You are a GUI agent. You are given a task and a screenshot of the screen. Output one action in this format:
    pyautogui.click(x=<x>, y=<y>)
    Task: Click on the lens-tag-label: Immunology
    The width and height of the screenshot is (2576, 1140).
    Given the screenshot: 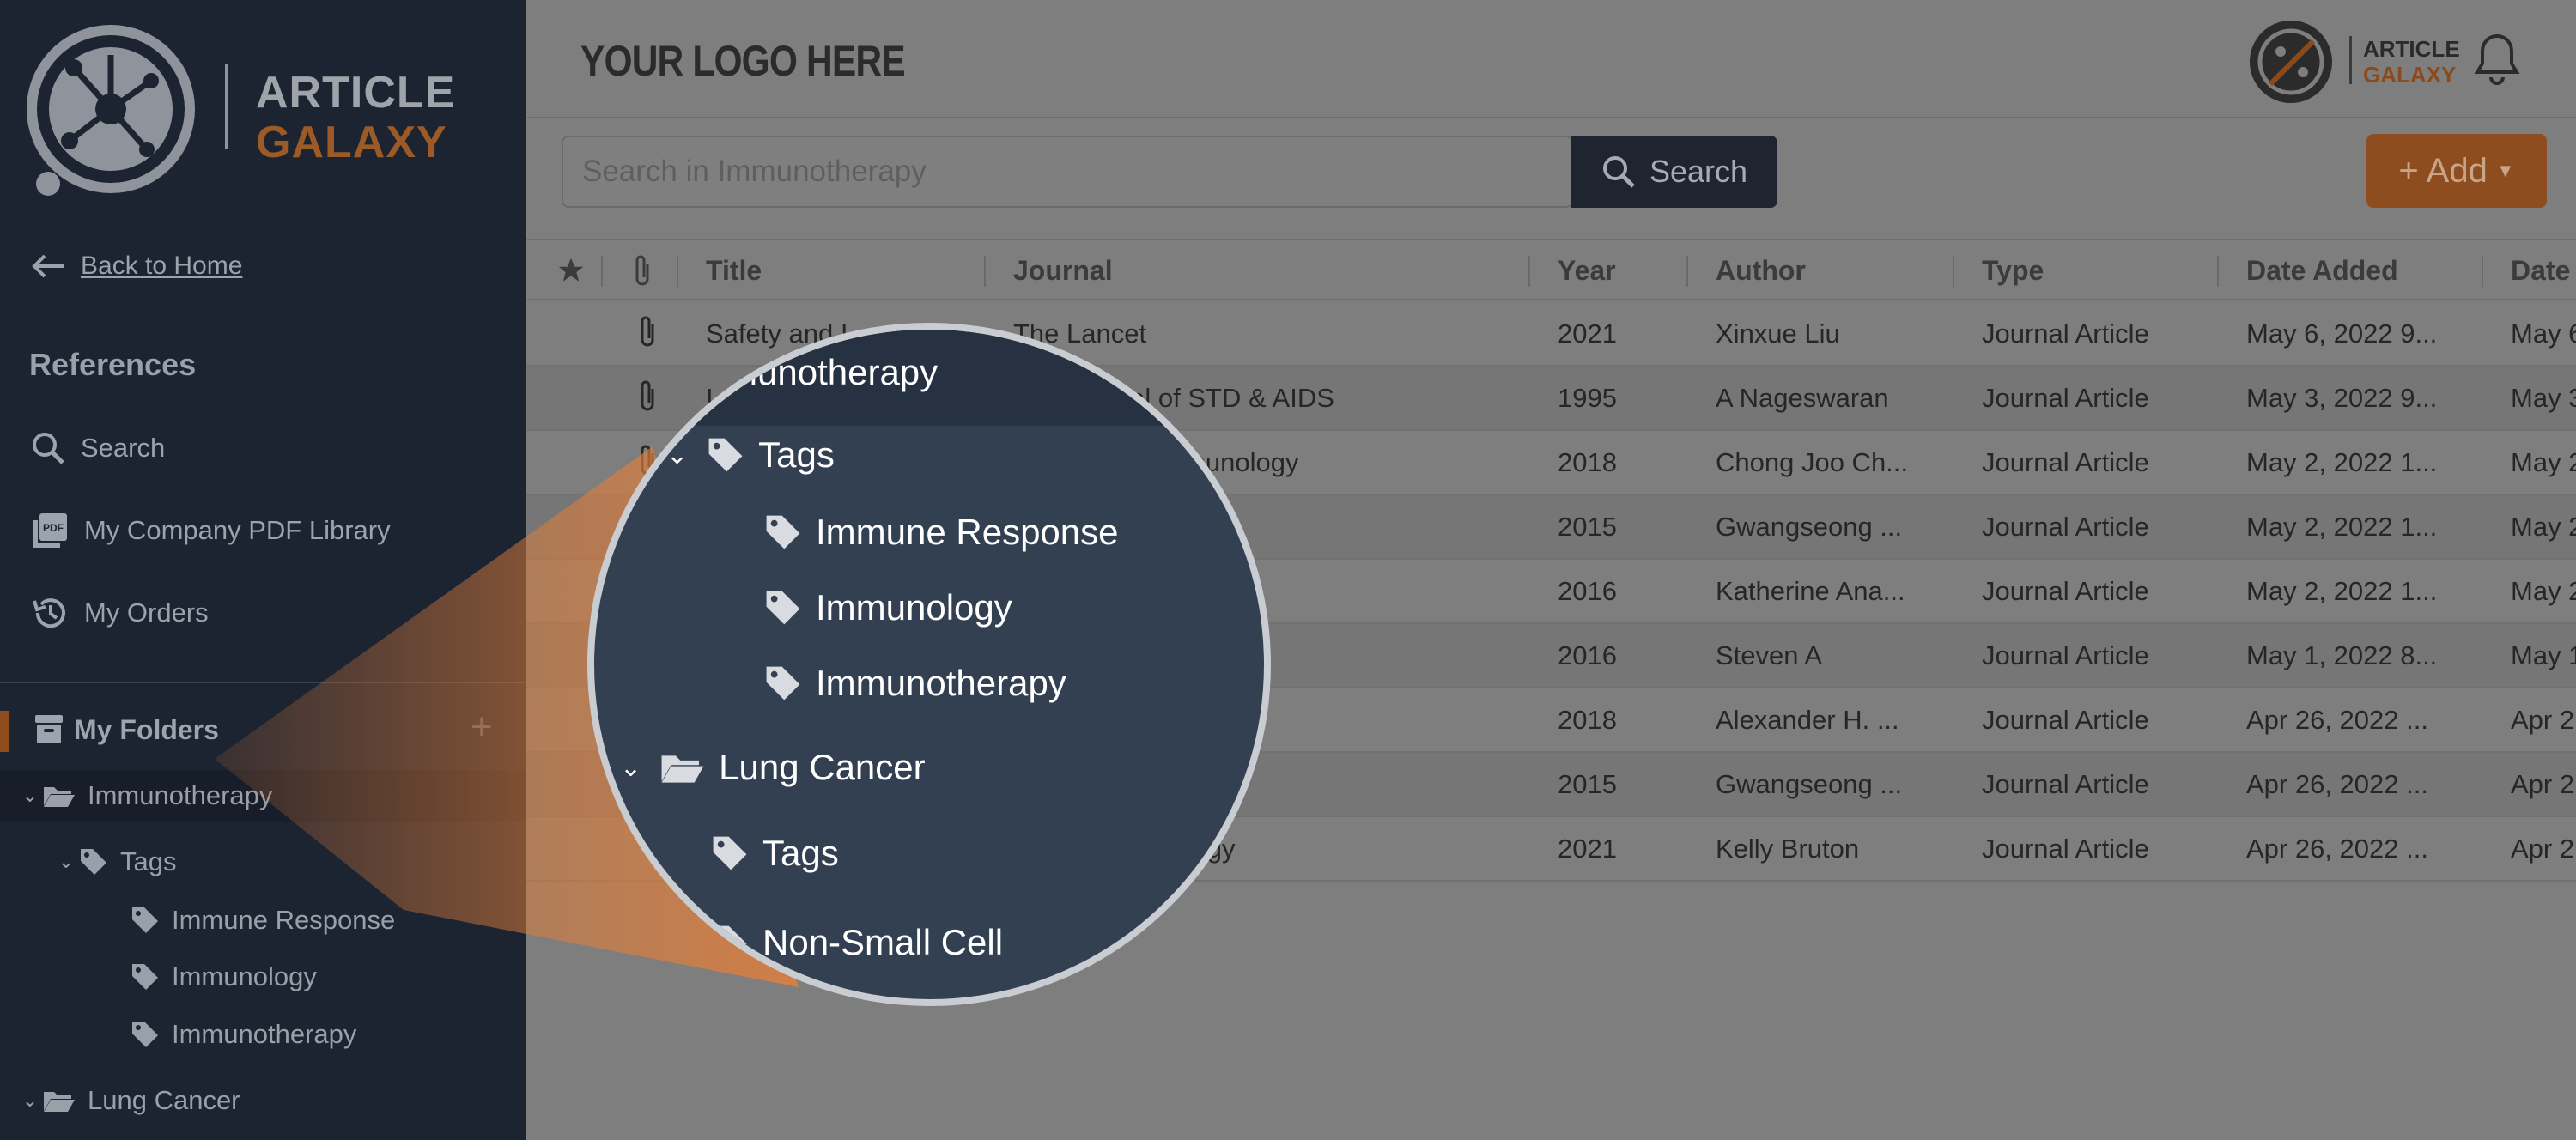 What is the action you would take?
    pyautogui.click(x=914, y=607)
    